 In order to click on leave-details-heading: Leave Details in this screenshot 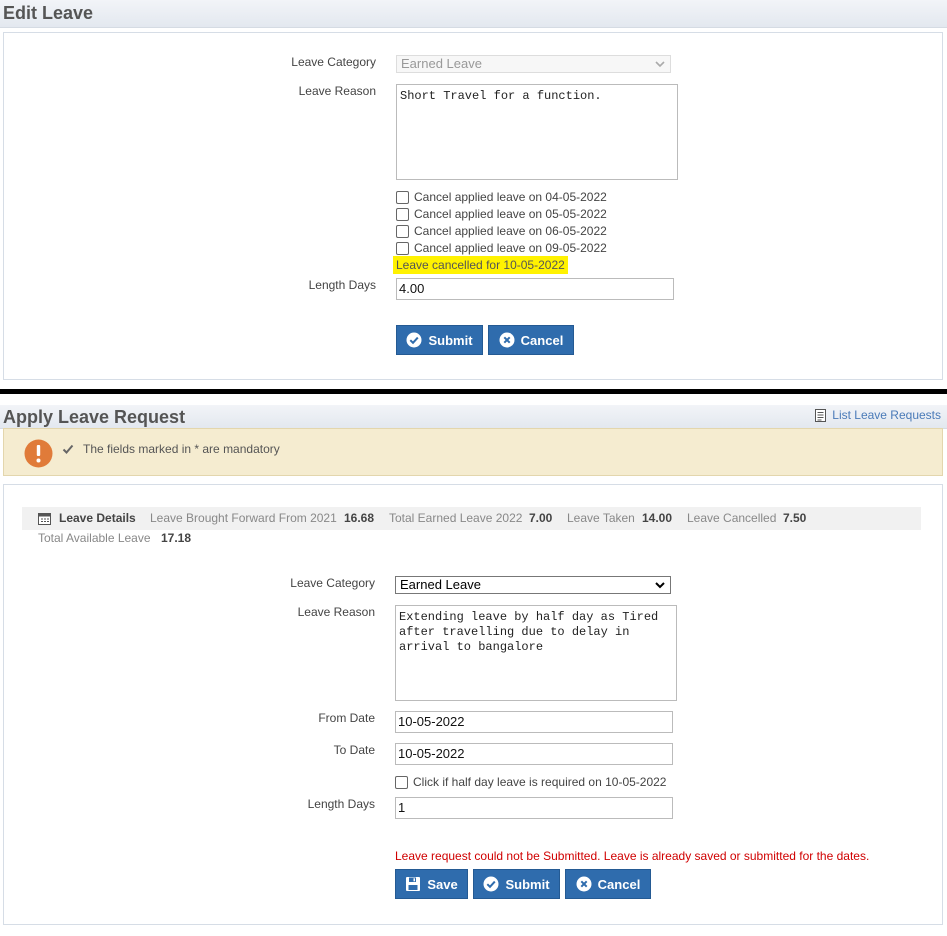, I will do `click(97, 518)`.